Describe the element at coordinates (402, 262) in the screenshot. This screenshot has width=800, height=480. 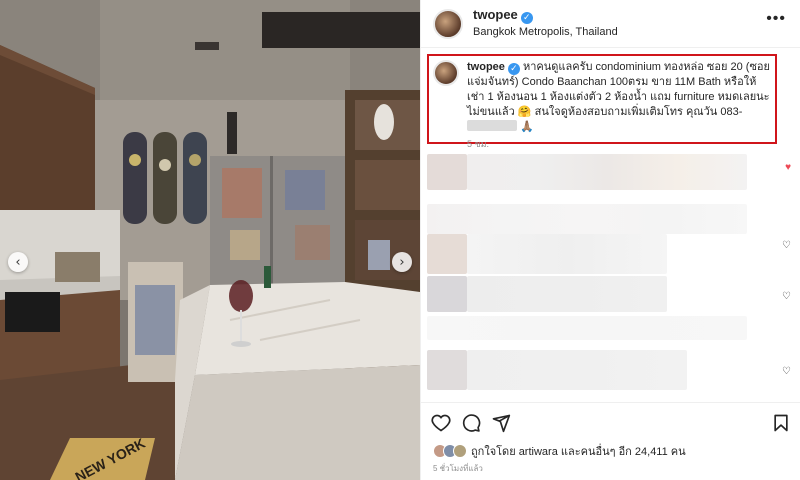
I see `chevron-right-icon: ›` at that location.